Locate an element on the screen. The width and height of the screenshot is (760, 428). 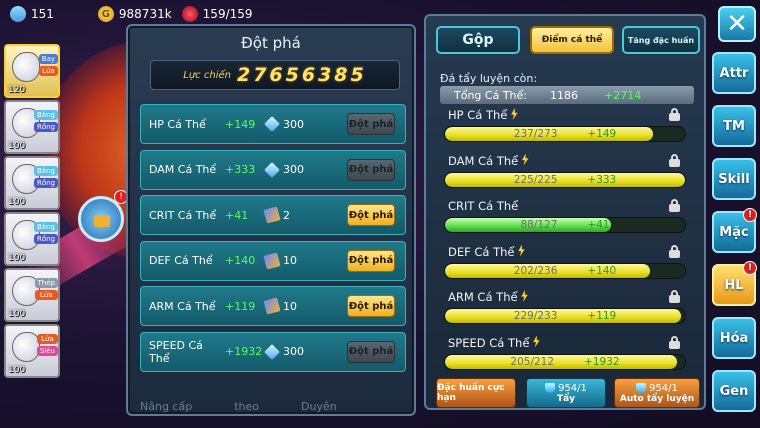
breakthrough-row: DAM Cá Thể +333 300 Đột phá is located at coordinates (273, 169).